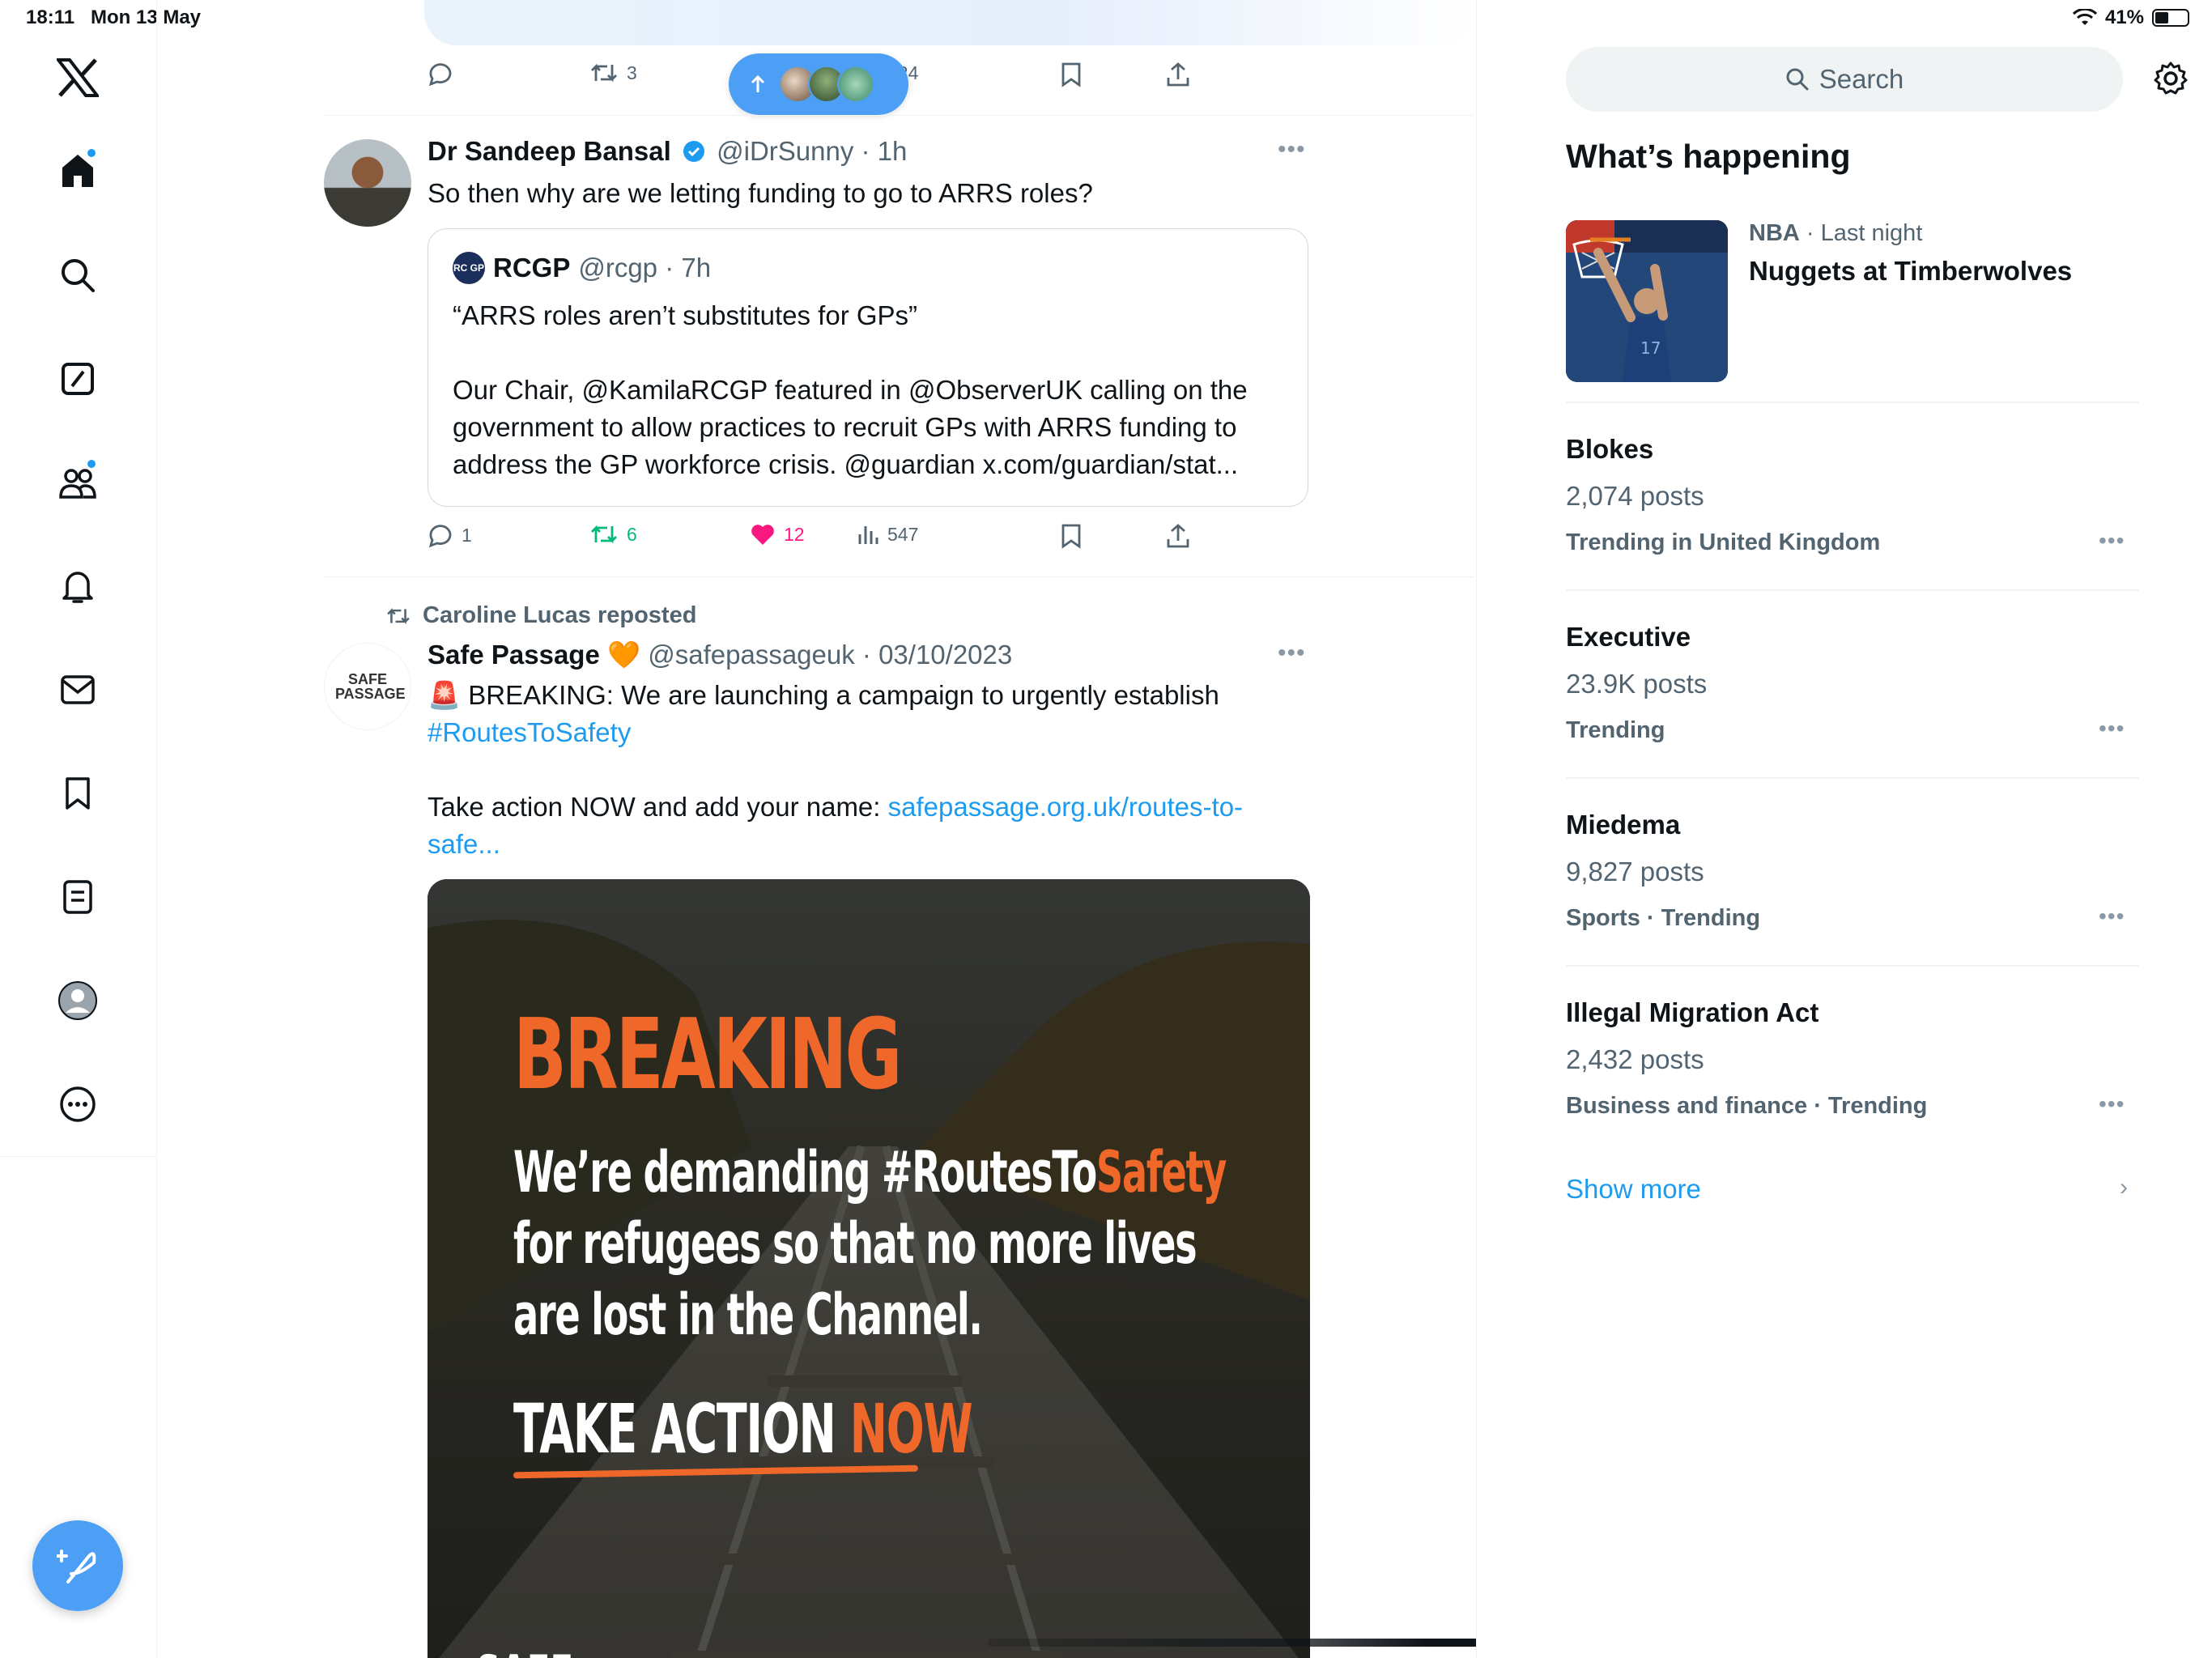  I want to click on author-name: Safe Passage, so click(514, 655).